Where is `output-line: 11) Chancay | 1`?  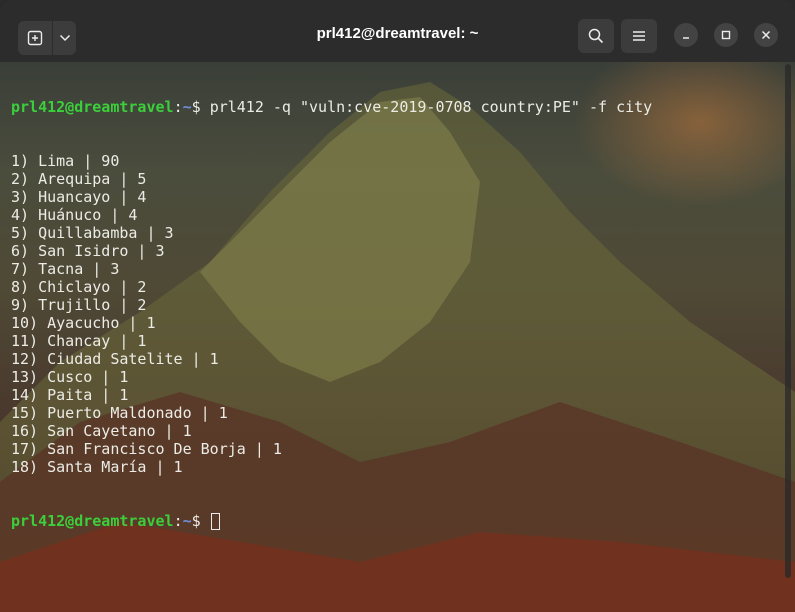 output-line: 11) Chancay | 1 is located at coordinates (79, 341).